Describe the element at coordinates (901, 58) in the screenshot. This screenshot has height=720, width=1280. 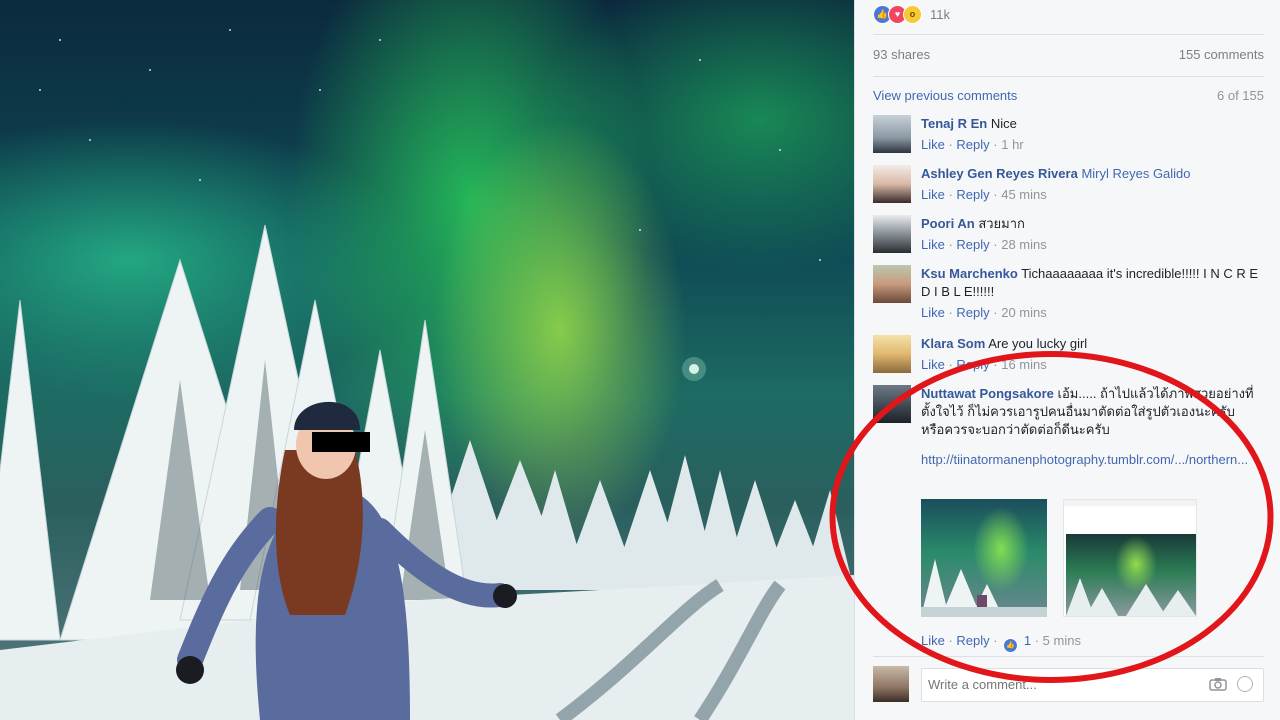
I see `shares-count: 93 shares` at that location.